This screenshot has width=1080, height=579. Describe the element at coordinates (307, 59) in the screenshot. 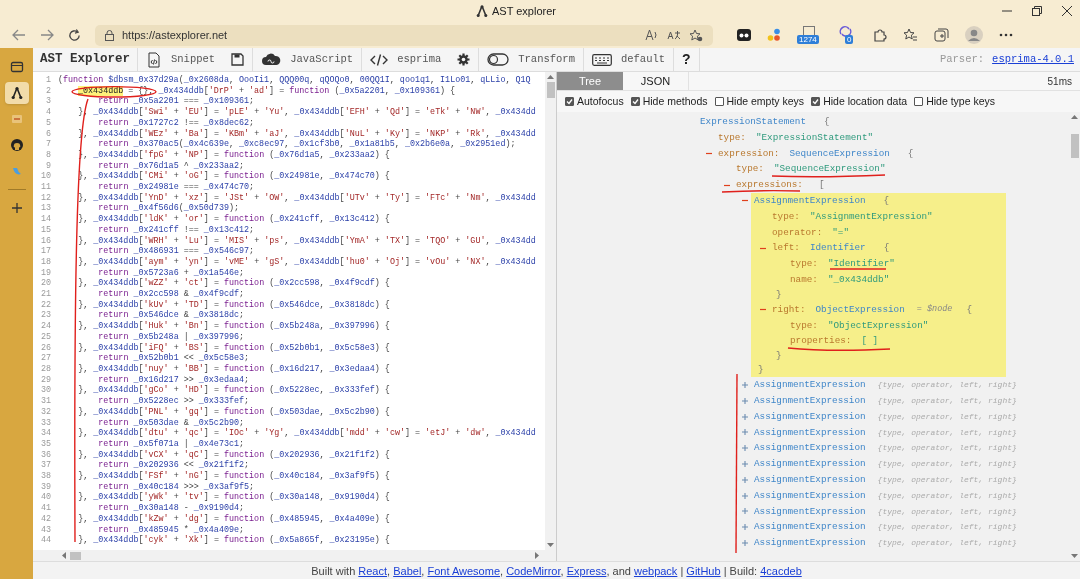

I see `toolbar-menu-button: JavaScript` at that location.